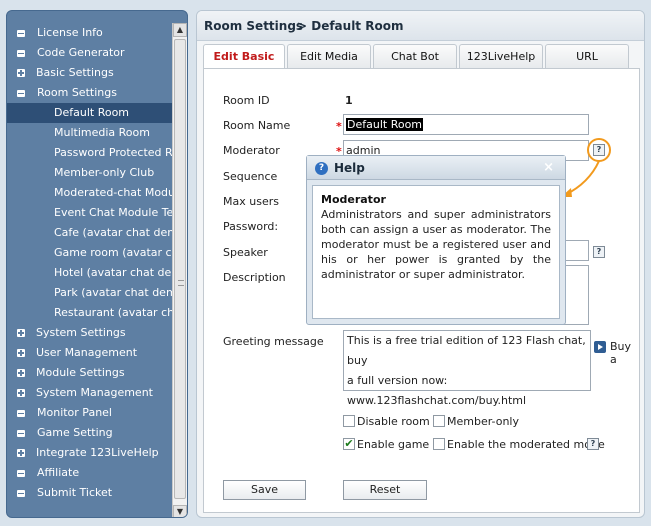 The image size is (651, 526). I want to click on sidebar-item-monitor-panel: Monitor Panel, so click(90, 413).